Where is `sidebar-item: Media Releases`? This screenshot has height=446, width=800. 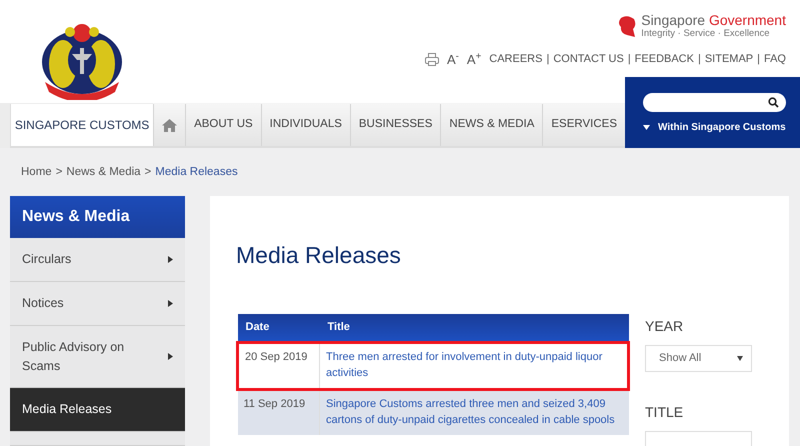 sidebar-item: Media Releases is located at coordinates (97, 410).